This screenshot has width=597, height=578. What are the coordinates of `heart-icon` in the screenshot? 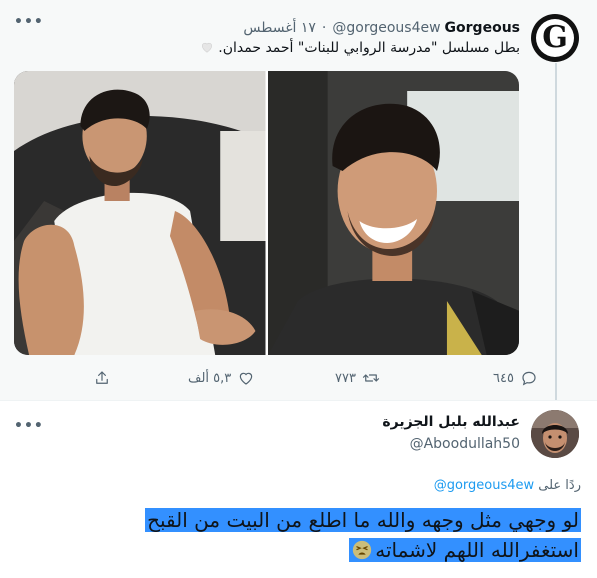 It's located at (246, 378).